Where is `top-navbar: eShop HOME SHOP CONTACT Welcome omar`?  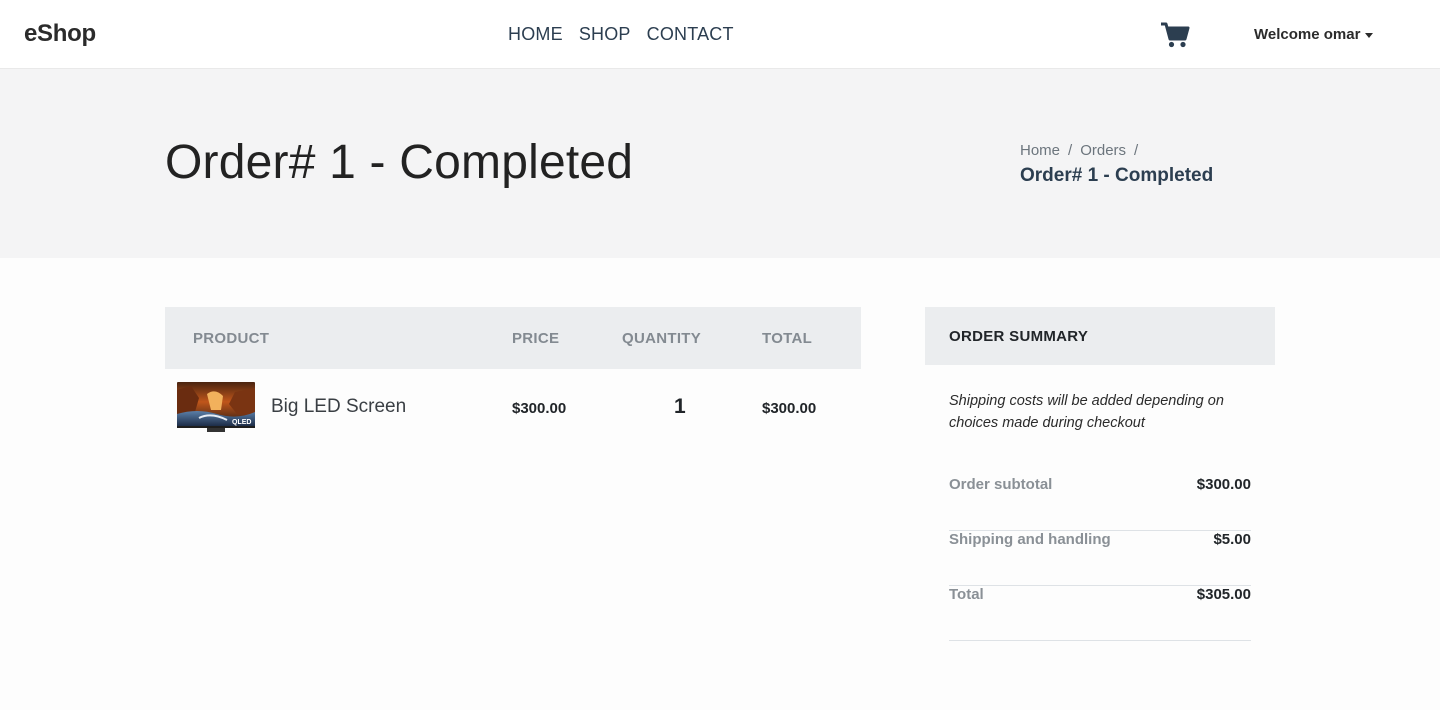 top-navbar: eShop HOME SHOP CONTACT Welcome omar is located at coordinates (720, 34).